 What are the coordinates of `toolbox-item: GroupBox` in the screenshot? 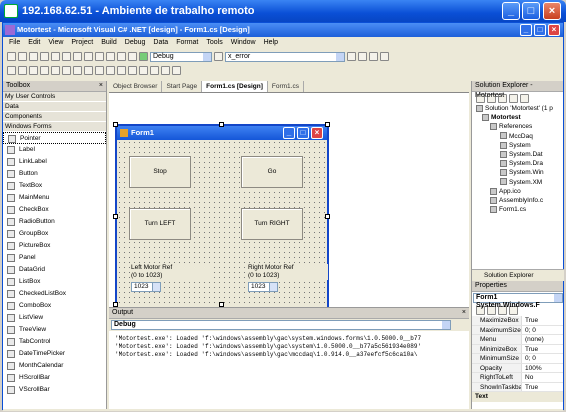 It's located at (54, 234).